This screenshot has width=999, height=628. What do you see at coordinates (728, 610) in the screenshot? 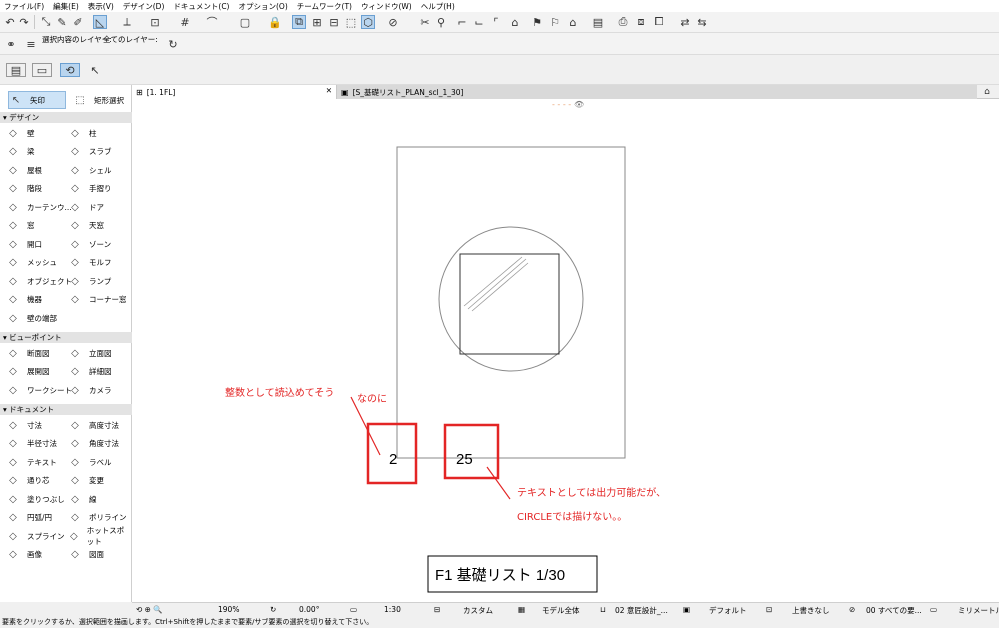
I see `pen-set-value: デフォルト` at bounding box center [728, 610].